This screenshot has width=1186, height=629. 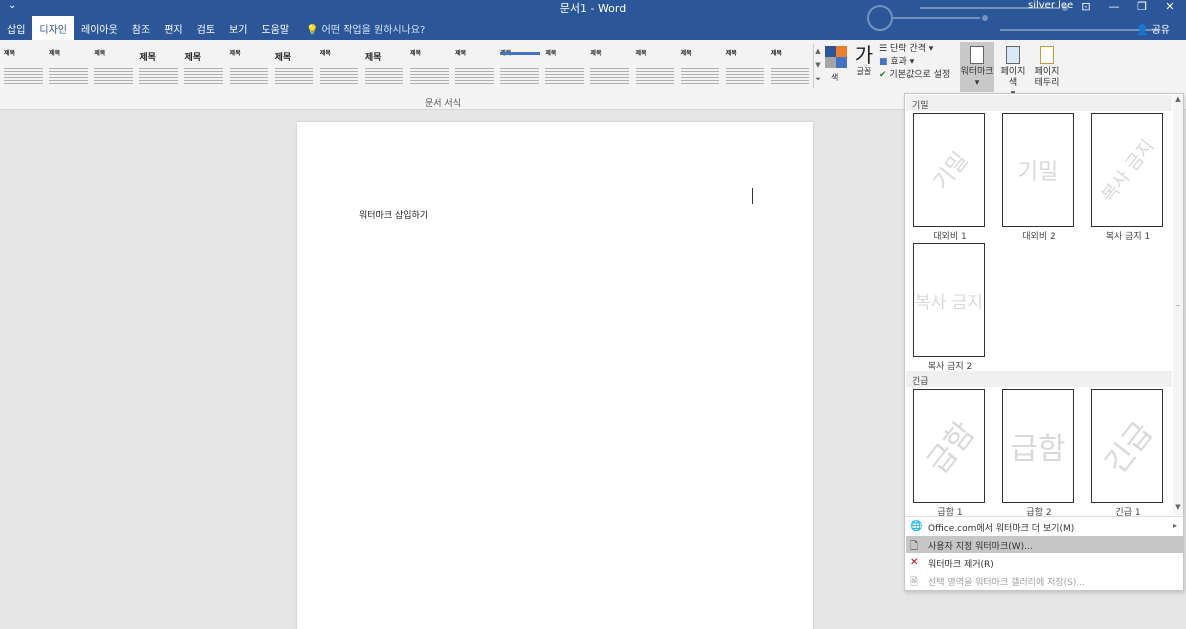 I want to click on watermark-option: 급함 급함 2, so click(x=1039, y=453).